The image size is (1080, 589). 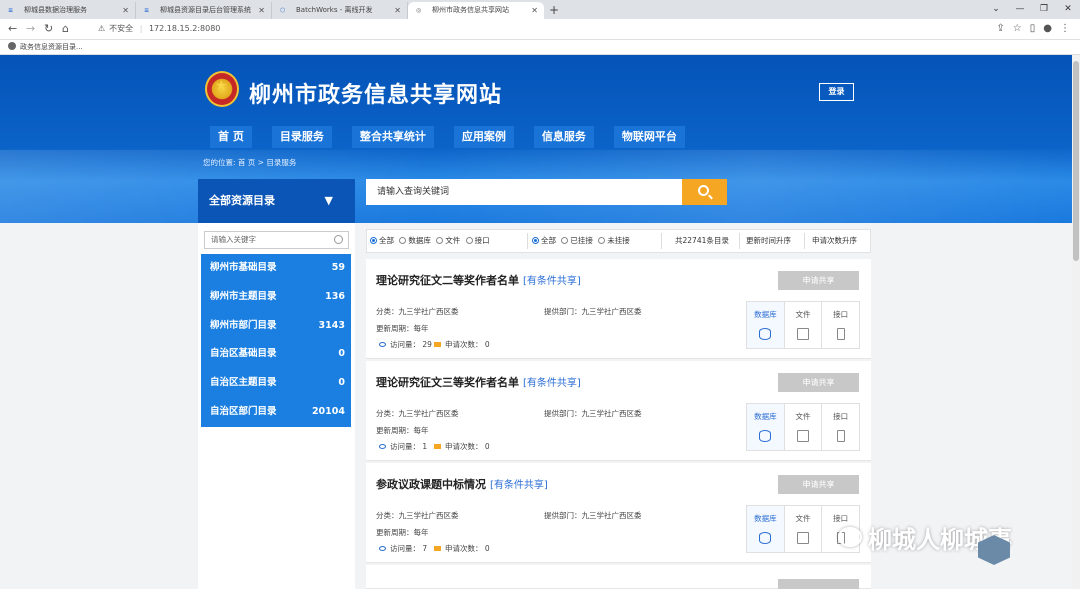 I want to click on database-icon, so click(x=765, y=436).